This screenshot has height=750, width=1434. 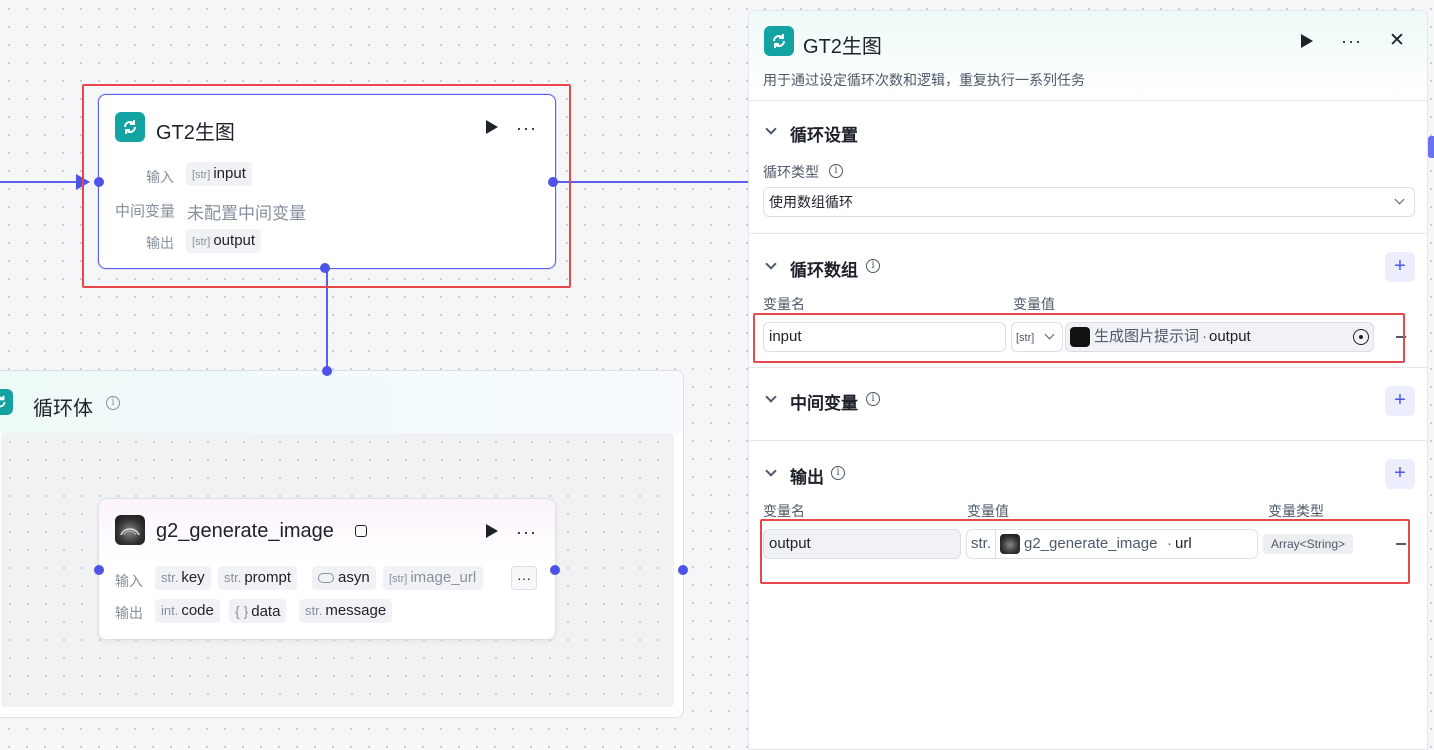 I want to click on more-inputs-button: ···, so click(x=524, y=578).